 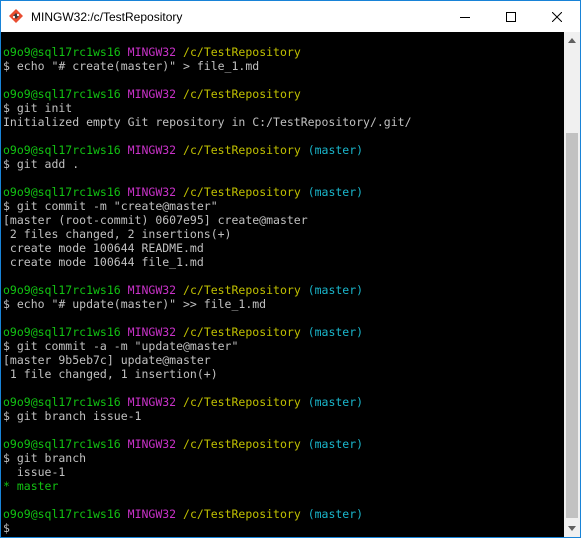 What do you see at coordinates (117, 234) in the screenshot?
I see `output-text: 2 files changed, 2 insertions(+)` at bounding box center [117, 234].